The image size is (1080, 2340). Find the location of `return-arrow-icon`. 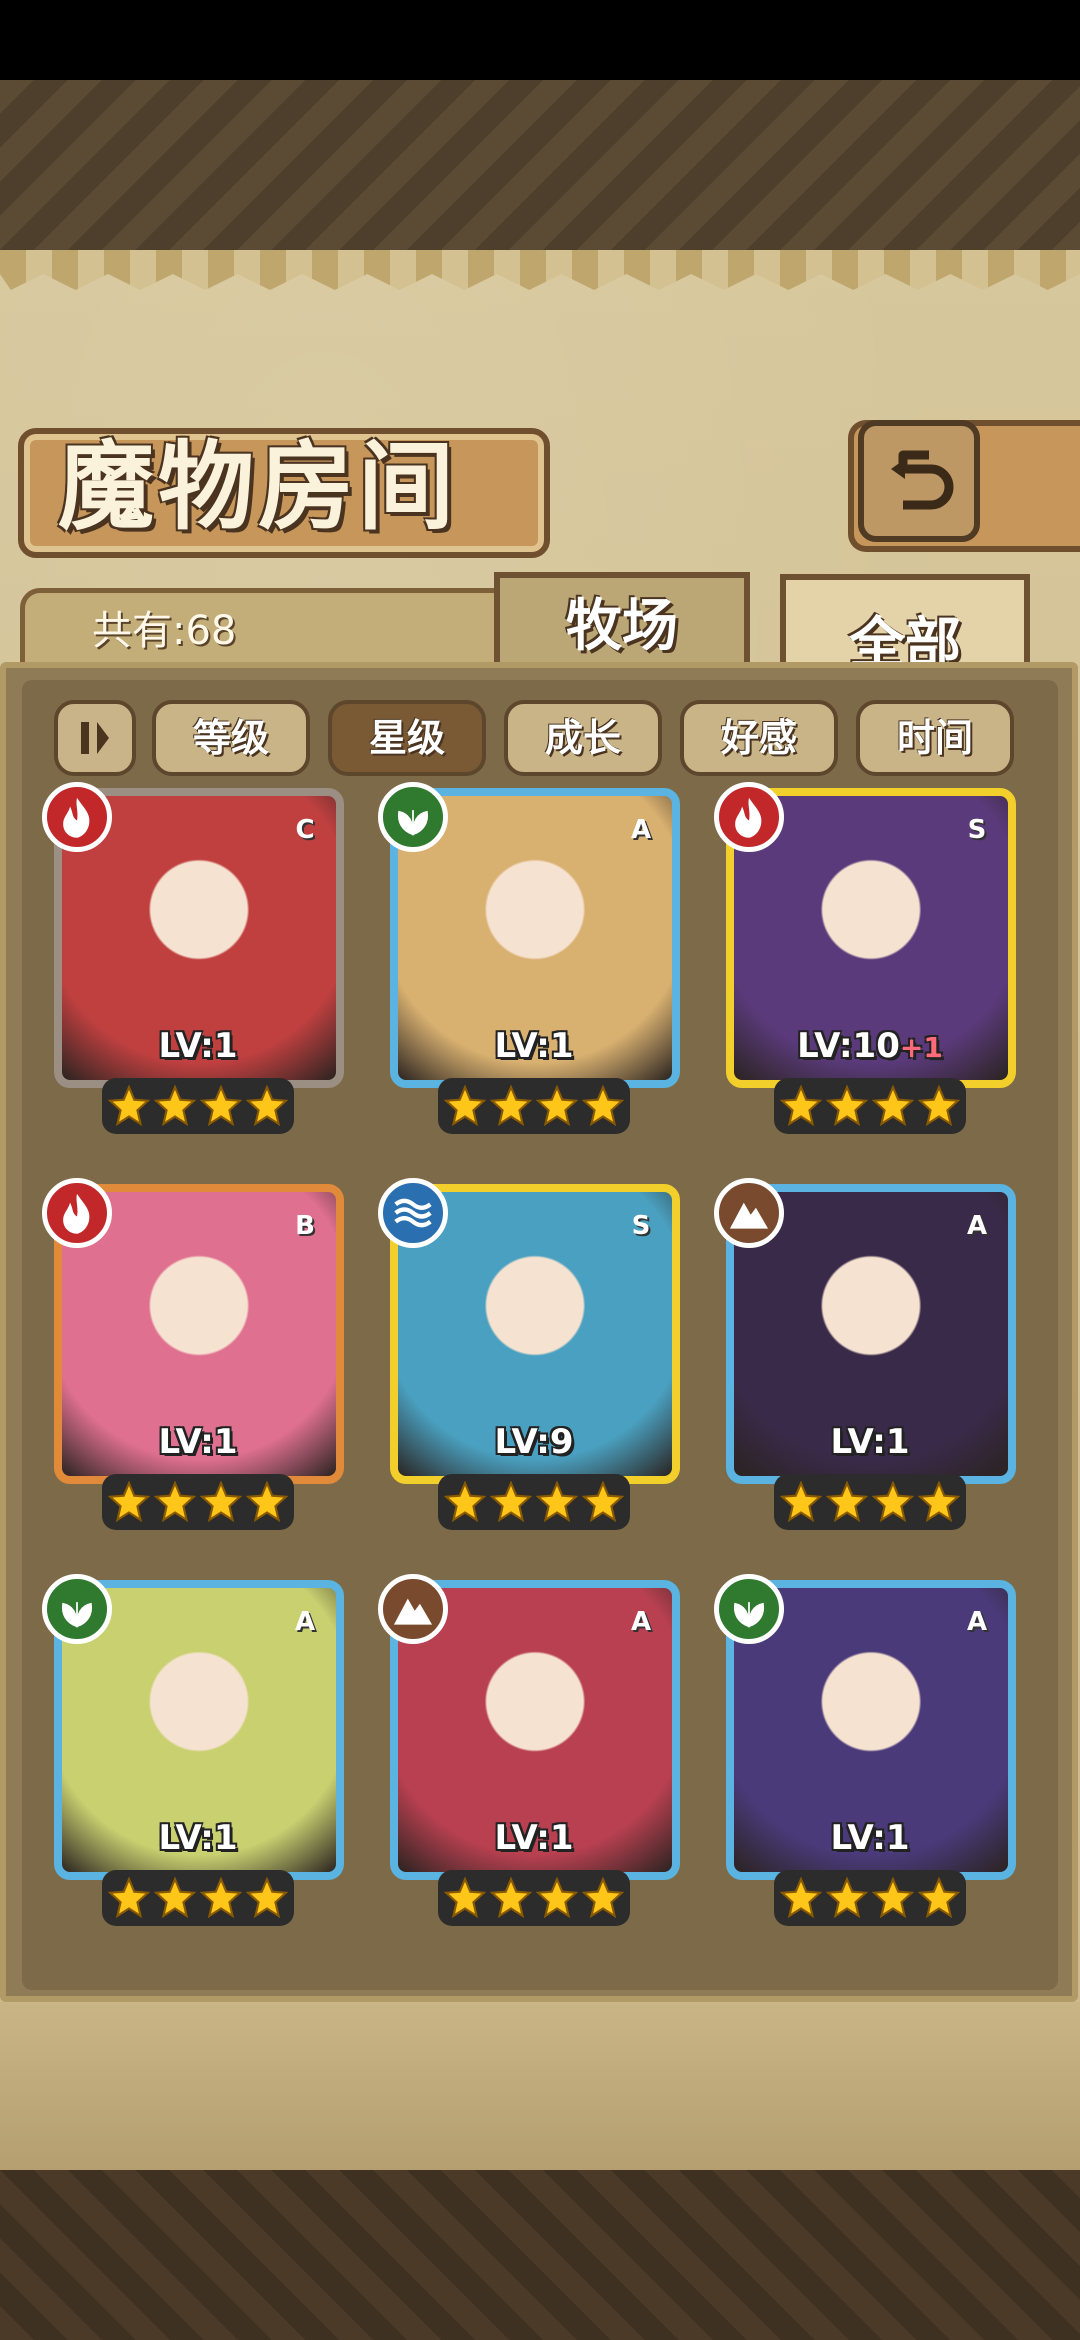

return-arrow-icon is located at coordinates (922, 480).